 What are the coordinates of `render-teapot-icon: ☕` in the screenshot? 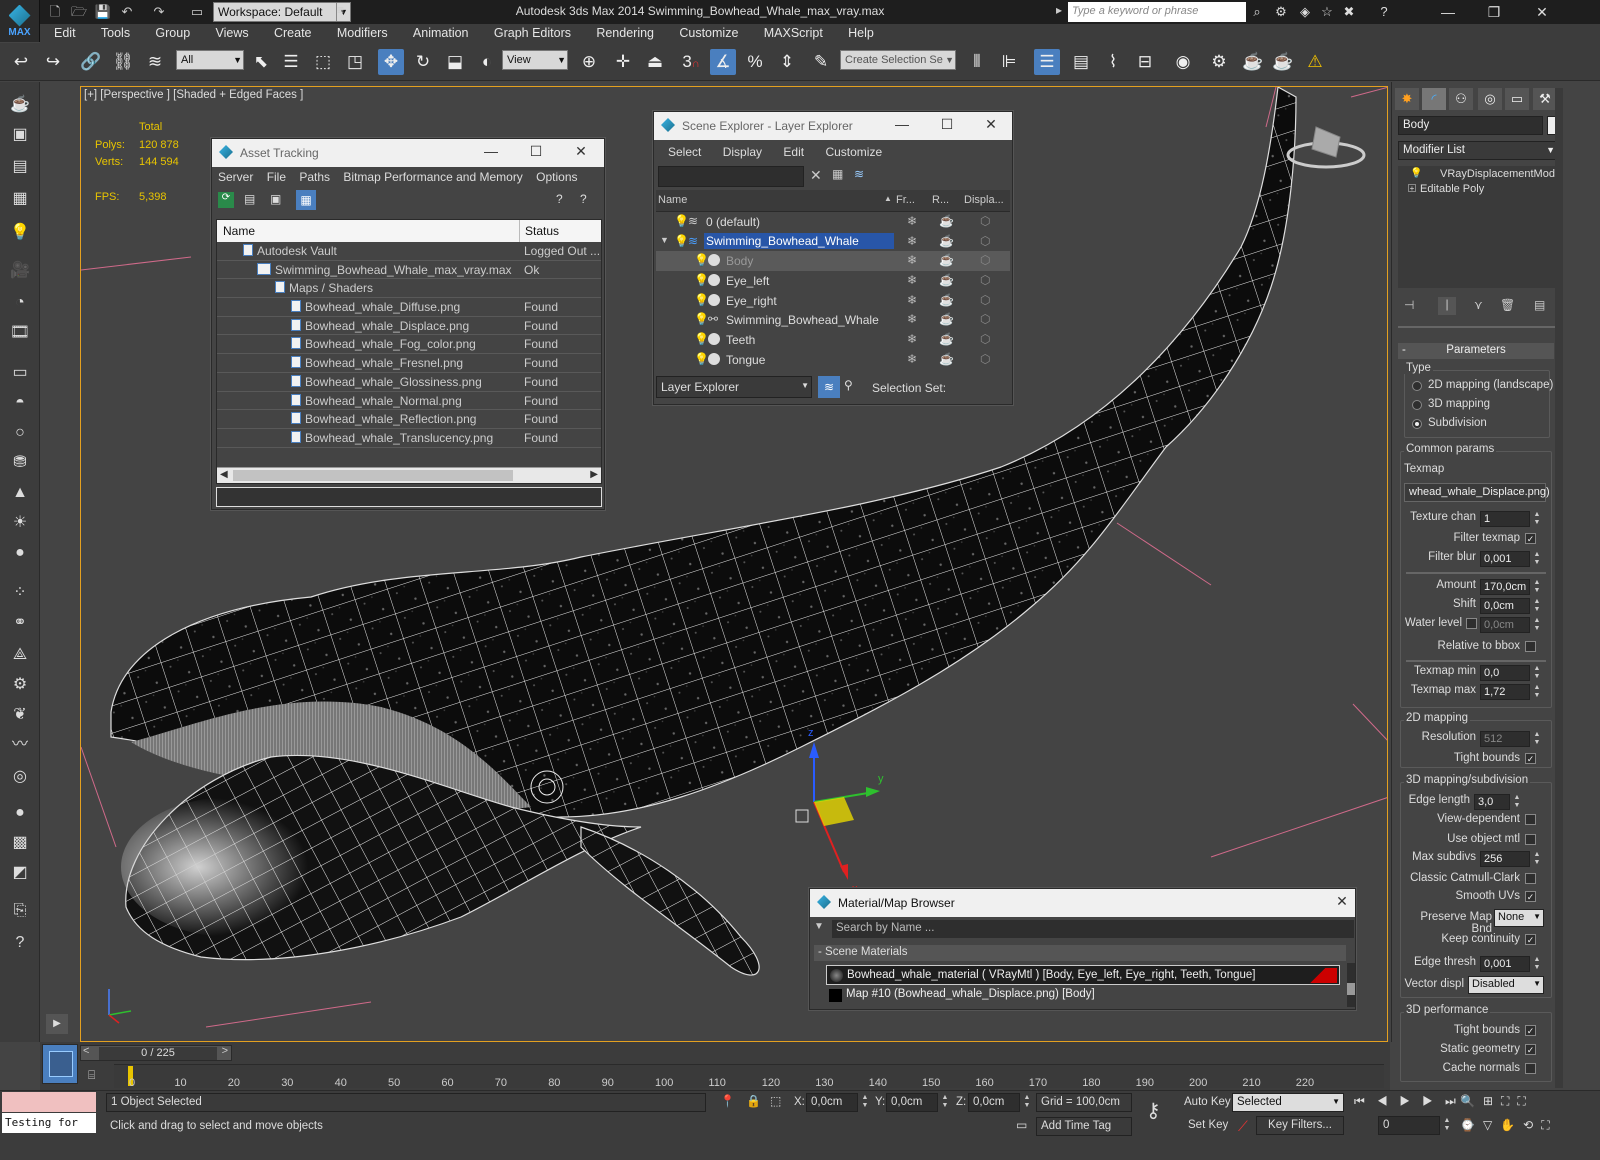 It's located at (946, 241).